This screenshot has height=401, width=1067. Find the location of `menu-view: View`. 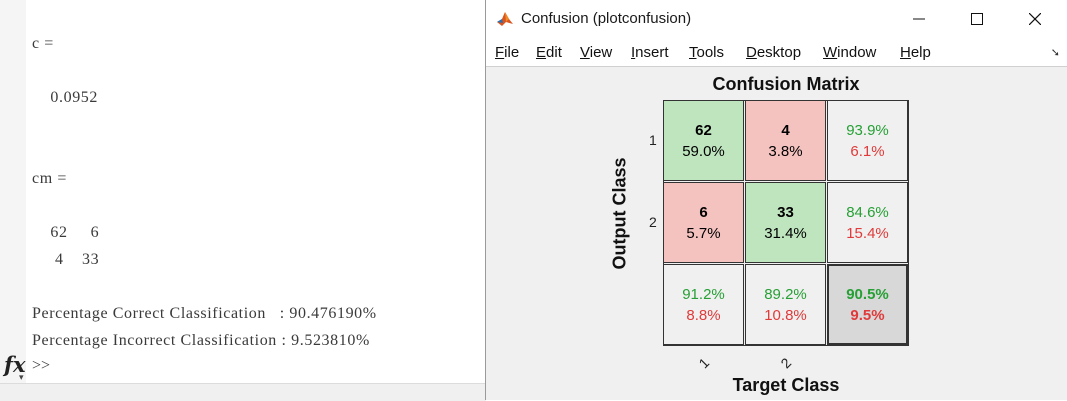

menu-view: View is located at coordinates (596, 52).